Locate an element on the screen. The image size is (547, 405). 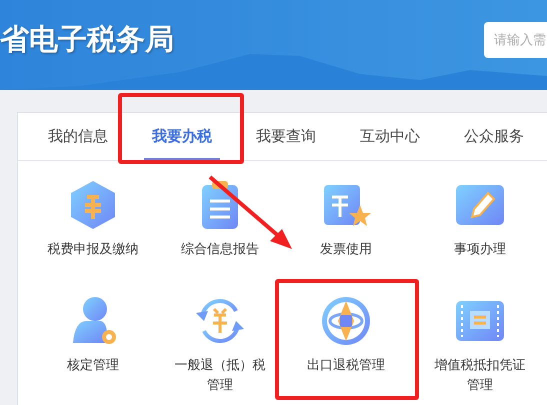
tab: 我要查询 is located at coordinates (286, 136).